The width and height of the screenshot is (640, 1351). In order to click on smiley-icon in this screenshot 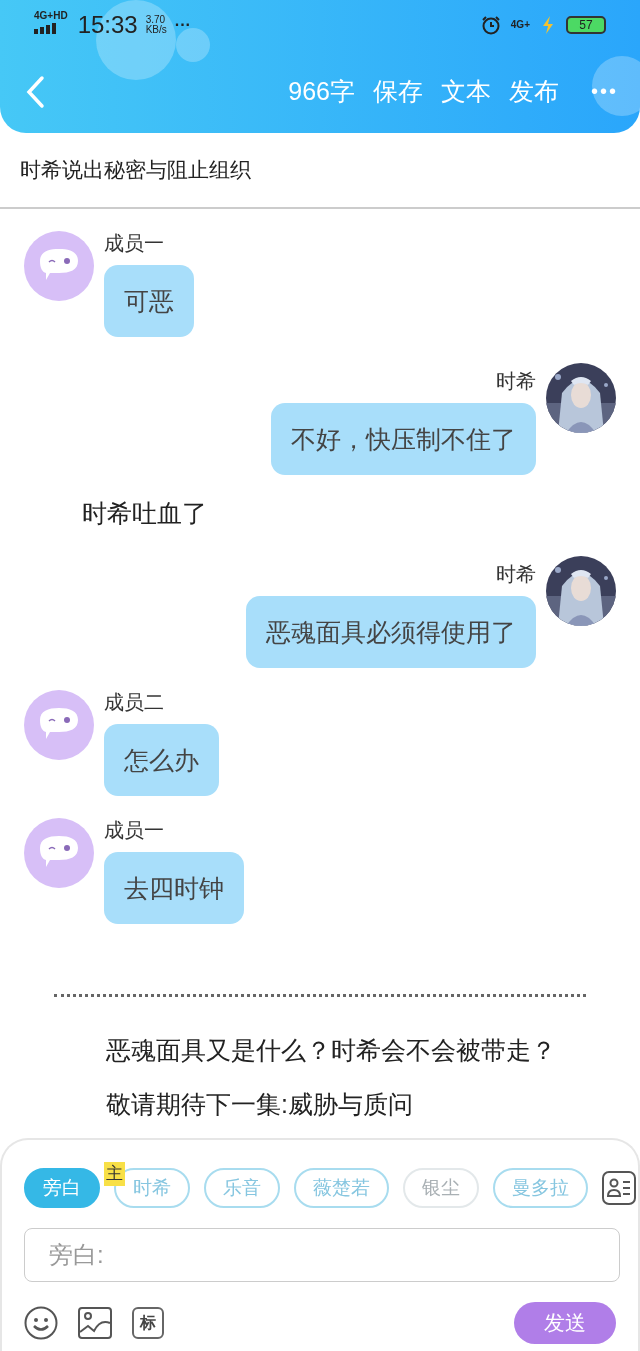, I will do `click(41, 1323)`.